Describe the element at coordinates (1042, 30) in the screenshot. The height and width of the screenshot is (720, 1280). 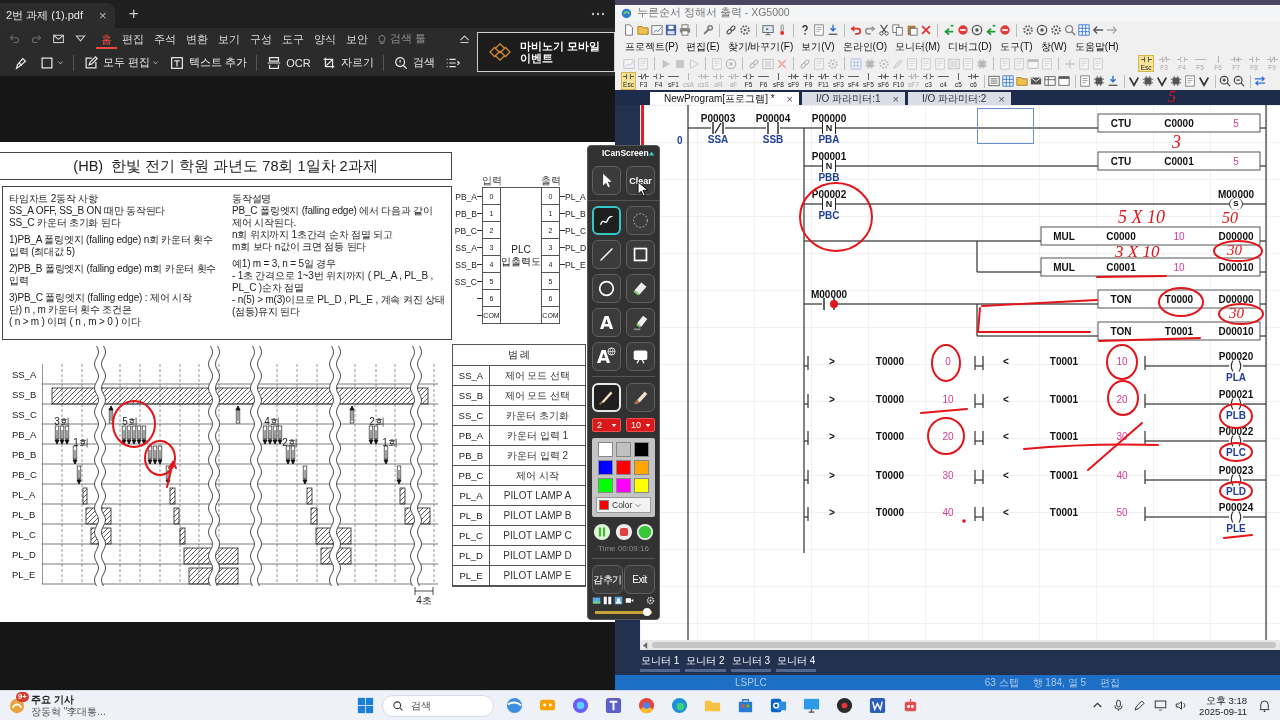
I see `target-icon` at that location.